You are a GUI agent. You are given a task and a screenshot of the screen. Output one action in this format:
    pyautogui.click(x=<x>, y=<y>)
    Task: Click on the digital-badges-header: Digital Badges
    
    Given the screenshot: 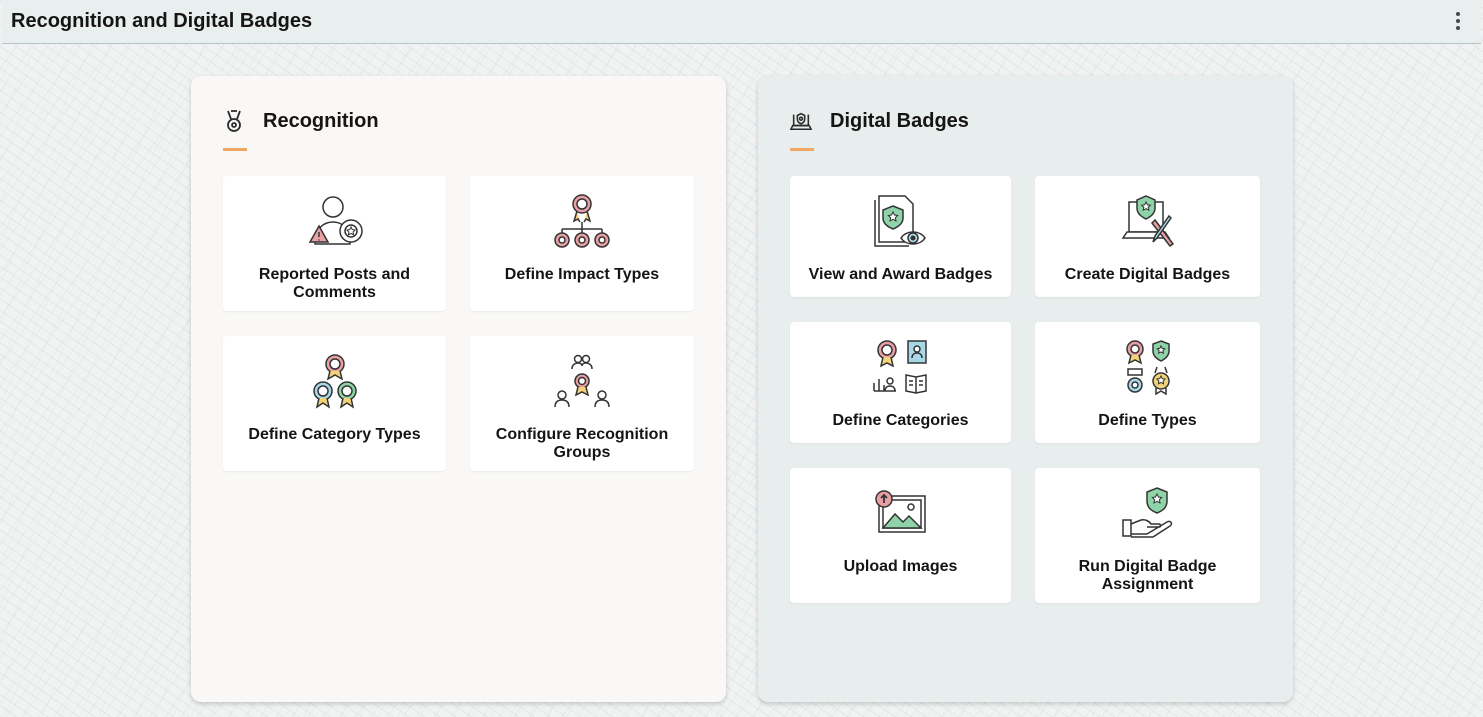 What is the action you would take?
    pyautogui.click(x=879, y=121)
    